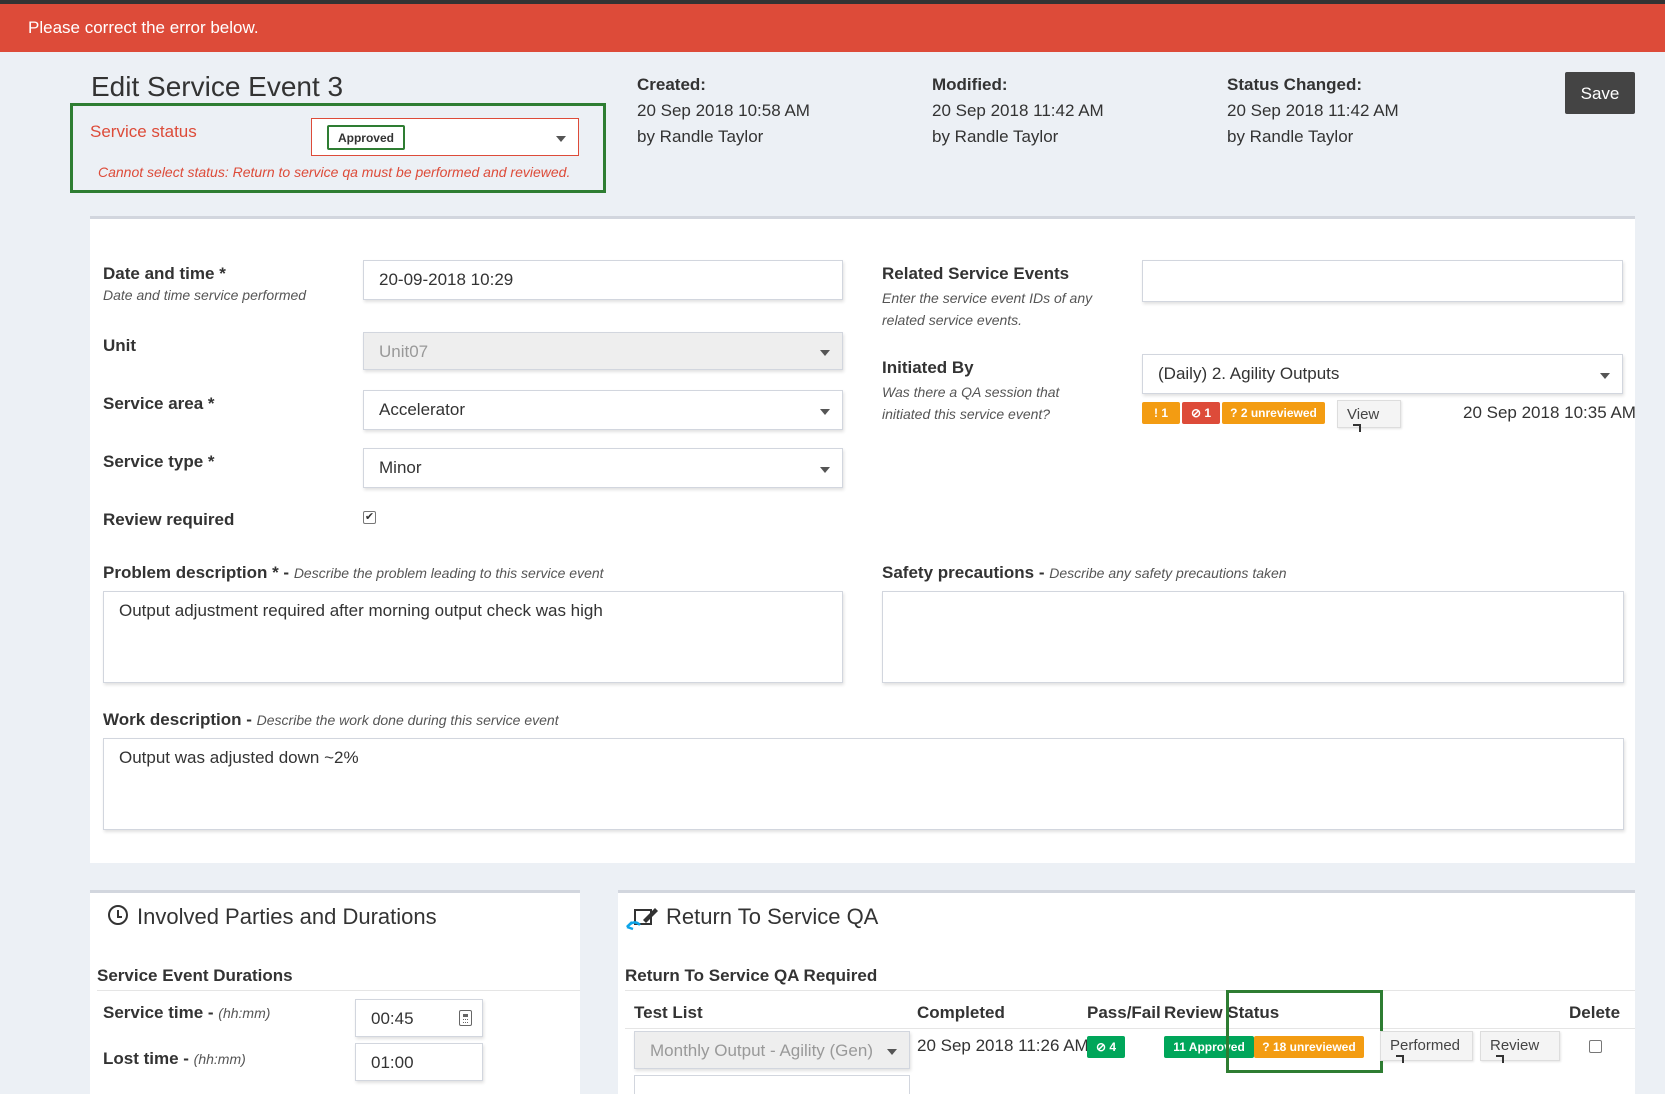 Image resolution: width=1665 pixels, height=1094 pixels. I want to click on initiated-by-value: (Daily) 2. Agility Outputs, so click(1249, 373).